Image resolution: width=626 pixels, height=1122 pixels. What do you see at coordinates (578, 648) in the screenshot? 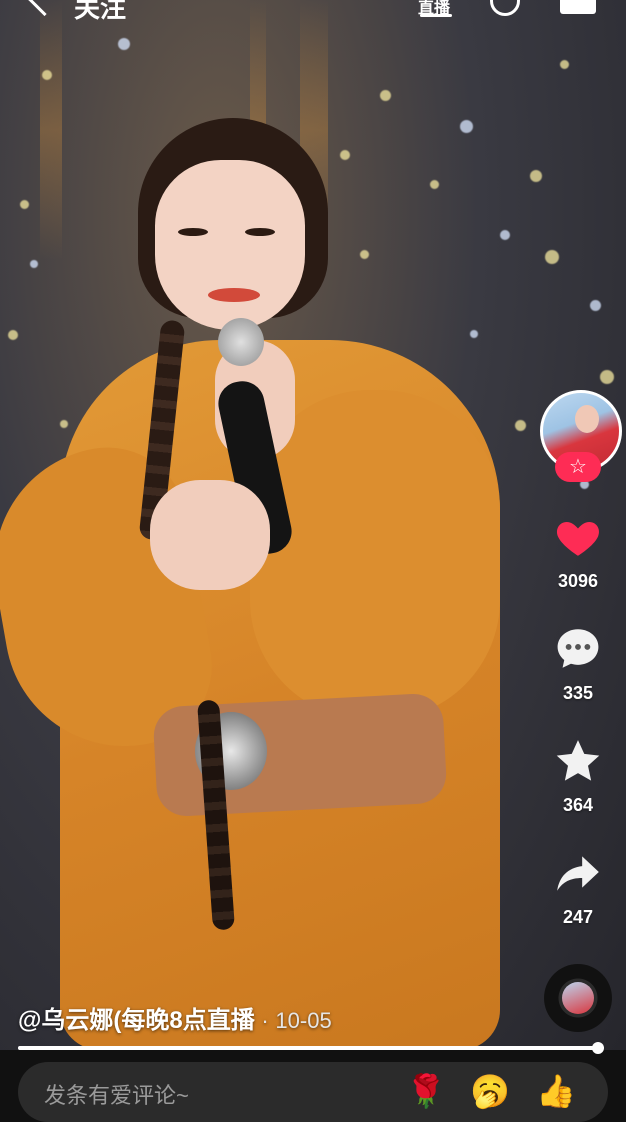
I see `comment-icon` at bounding box center [578, 648].